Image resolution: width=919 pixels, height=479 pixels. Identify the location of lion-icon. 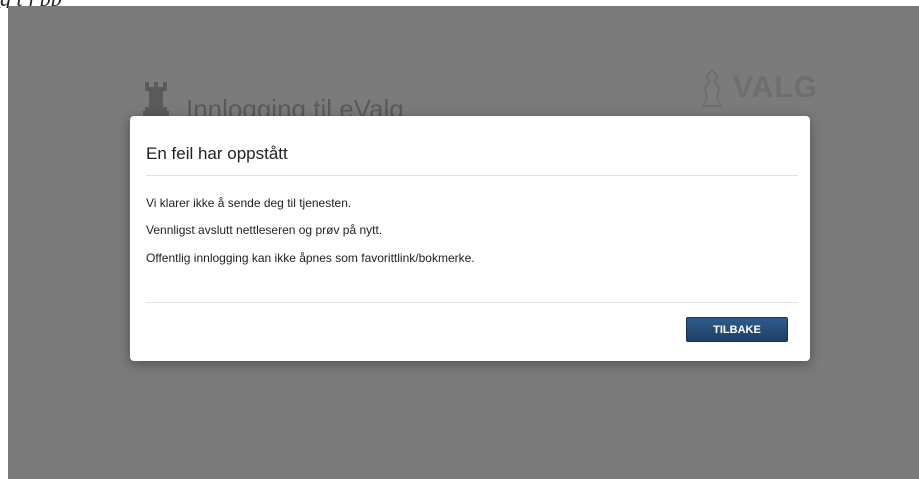
(712, 87).